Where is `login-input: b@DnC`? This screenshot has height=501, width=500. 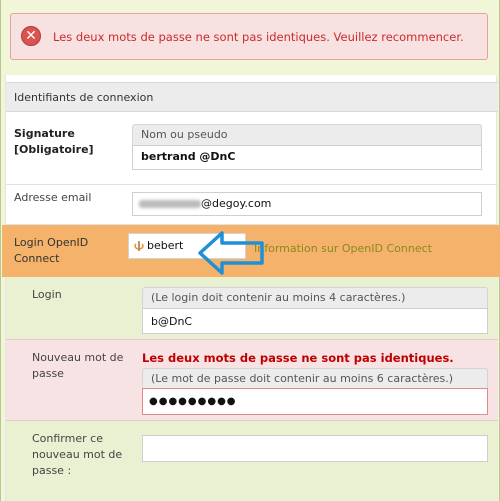 login-input: b@DnC is located at coordinates (315, 321).